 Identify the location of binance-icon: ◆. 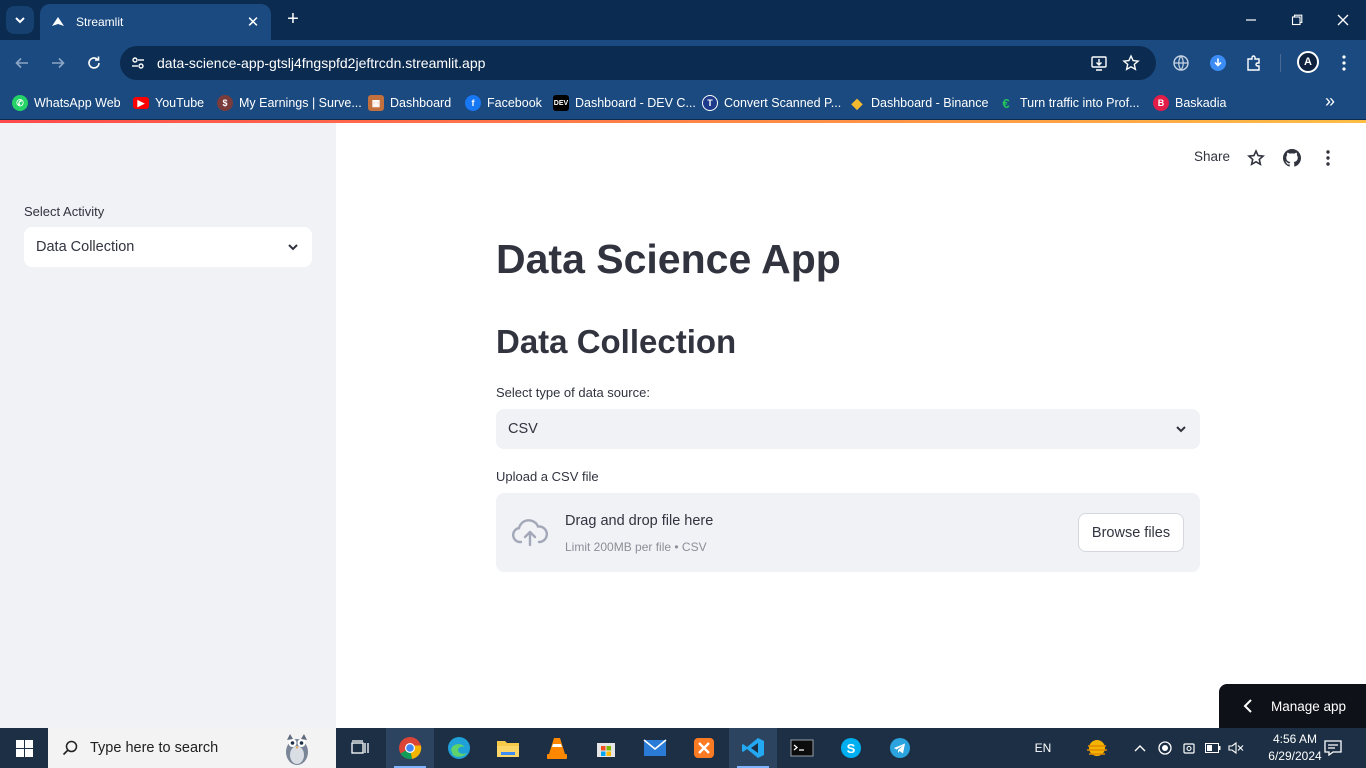
(857, 102).